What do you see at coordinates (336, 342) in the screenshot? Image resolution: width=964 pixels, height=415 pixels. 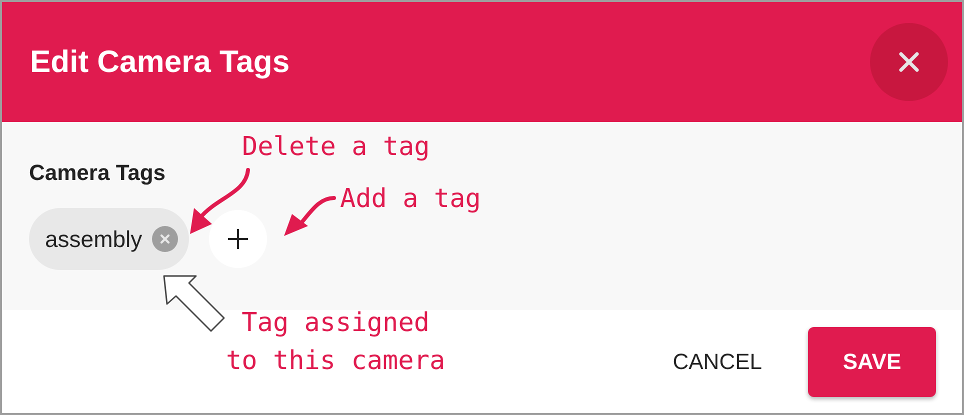 I see `annotation-text: Tag assigned to this camera` at bounding box center [336, 342].